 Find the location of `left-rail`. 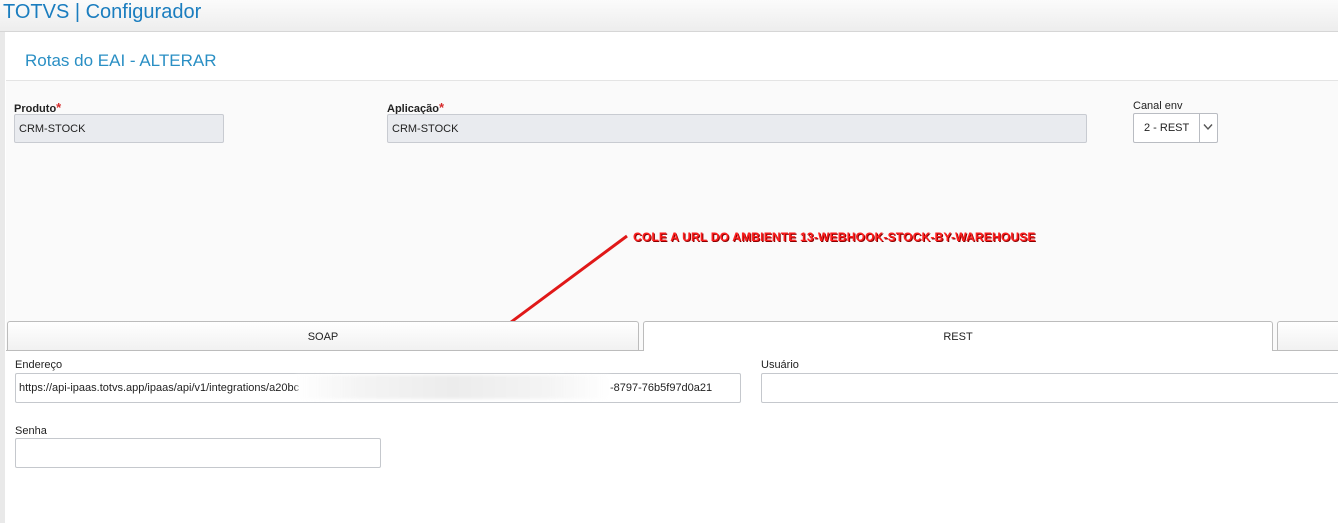

left-rail is located at coordinates (2, 277).